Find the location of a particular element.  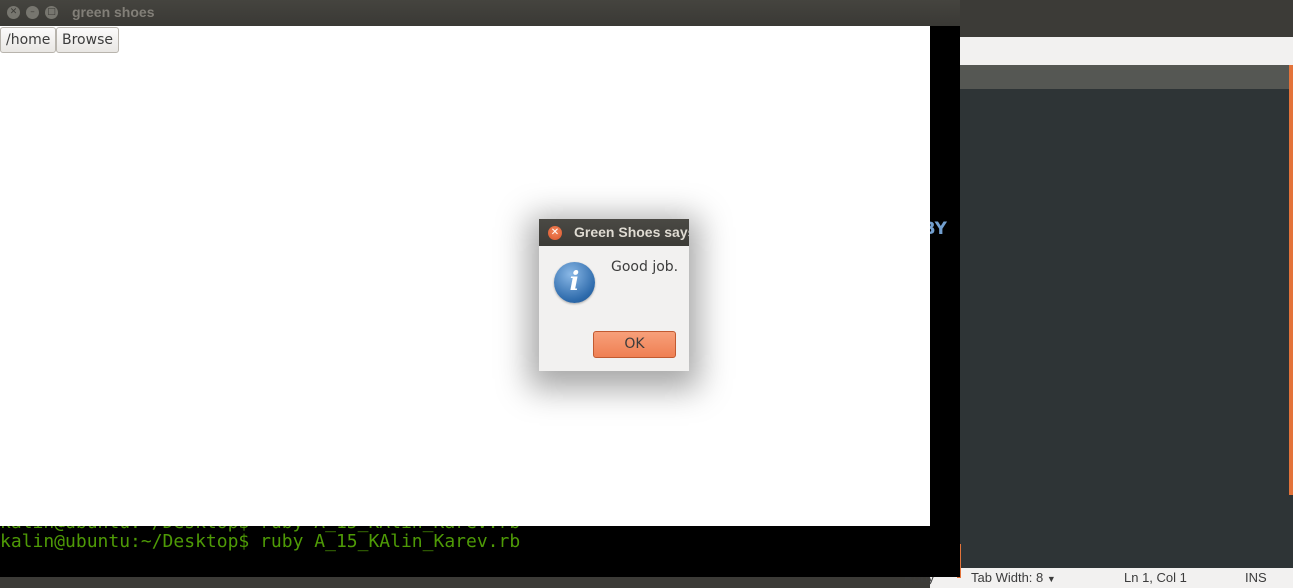

alert-dialog: ✕ Green Shoes says: i Good job. OK is located at coordinates (614, 295).